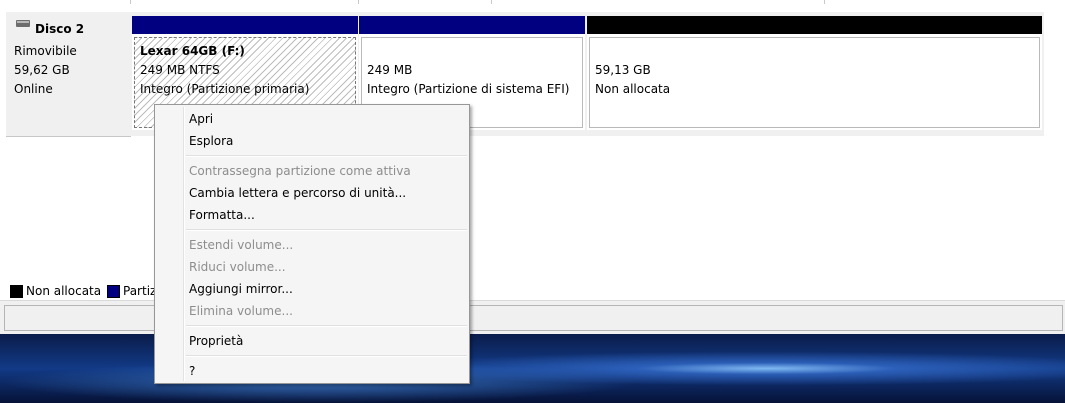 This screenshot has height=403, width=1065. Describe the element at coordinates (64, 291) in the screenshot. I see `legend-label-unallocated: Non allocata` at that location.